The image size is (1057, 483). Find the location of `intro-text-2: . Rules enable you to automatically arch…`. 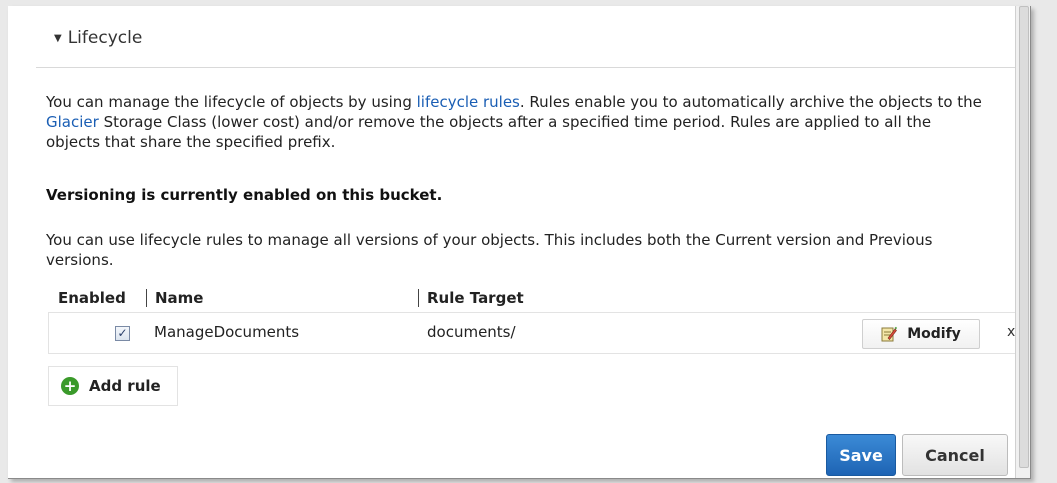

intro-text-2: . Rules enable you to automatically arch… is located at coordinates (750, 102).